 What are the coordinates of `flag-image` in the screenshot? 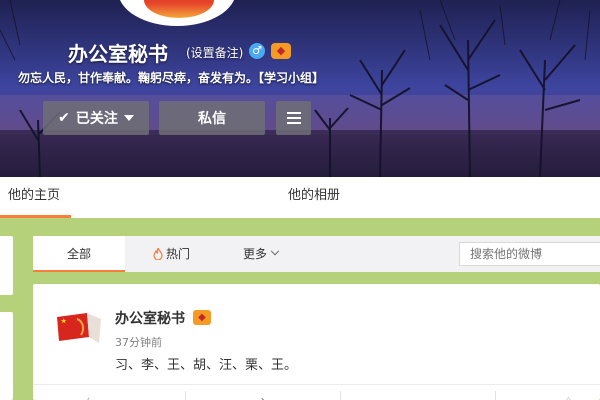 It's located at (179, 9).